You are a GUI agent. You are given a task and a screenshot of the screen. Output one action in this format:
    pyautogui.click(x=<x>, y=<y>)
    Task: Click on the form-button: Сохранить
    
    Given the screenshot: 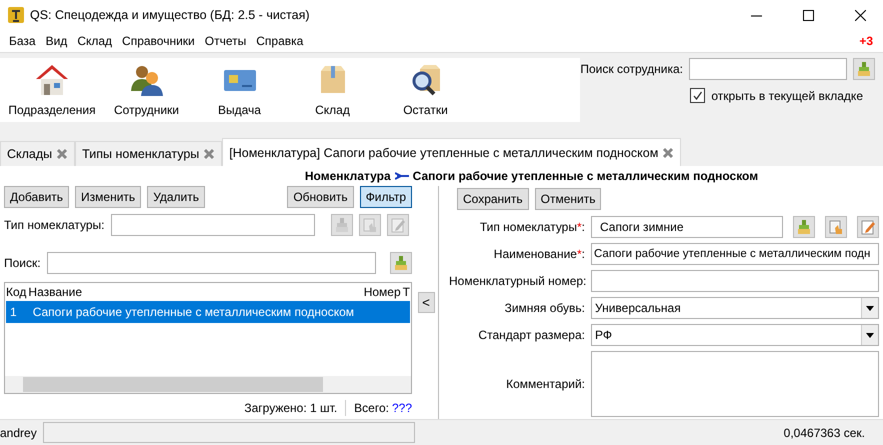 What is the action you would take?
    pyautogui.click(x=493, y=199)
    